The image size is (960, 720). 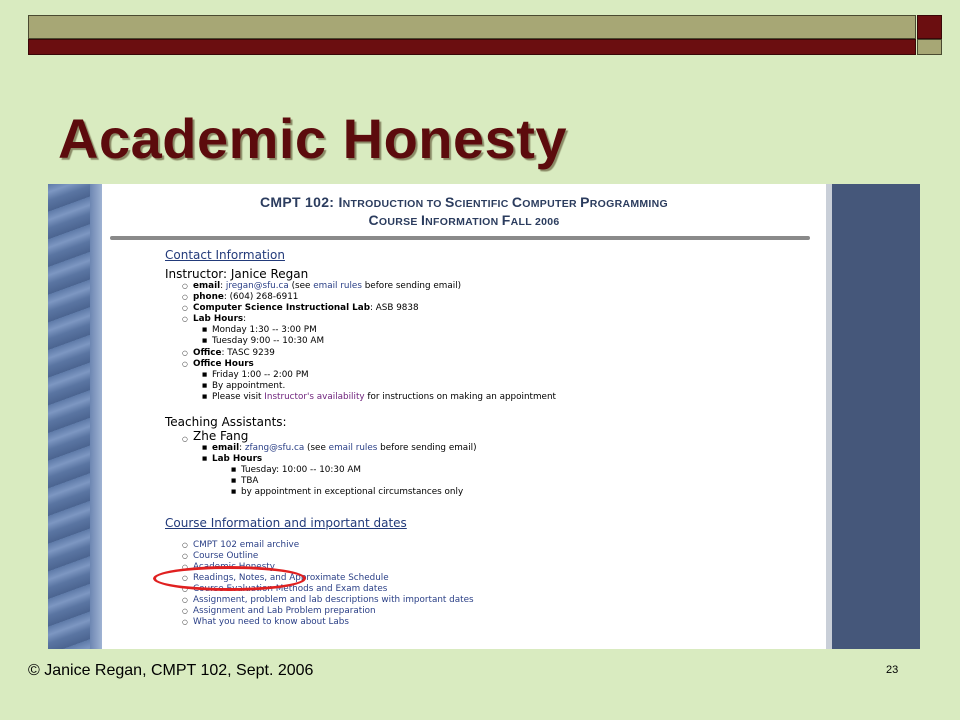 I want to click on title-cap: S, so click(x=449, y=202).